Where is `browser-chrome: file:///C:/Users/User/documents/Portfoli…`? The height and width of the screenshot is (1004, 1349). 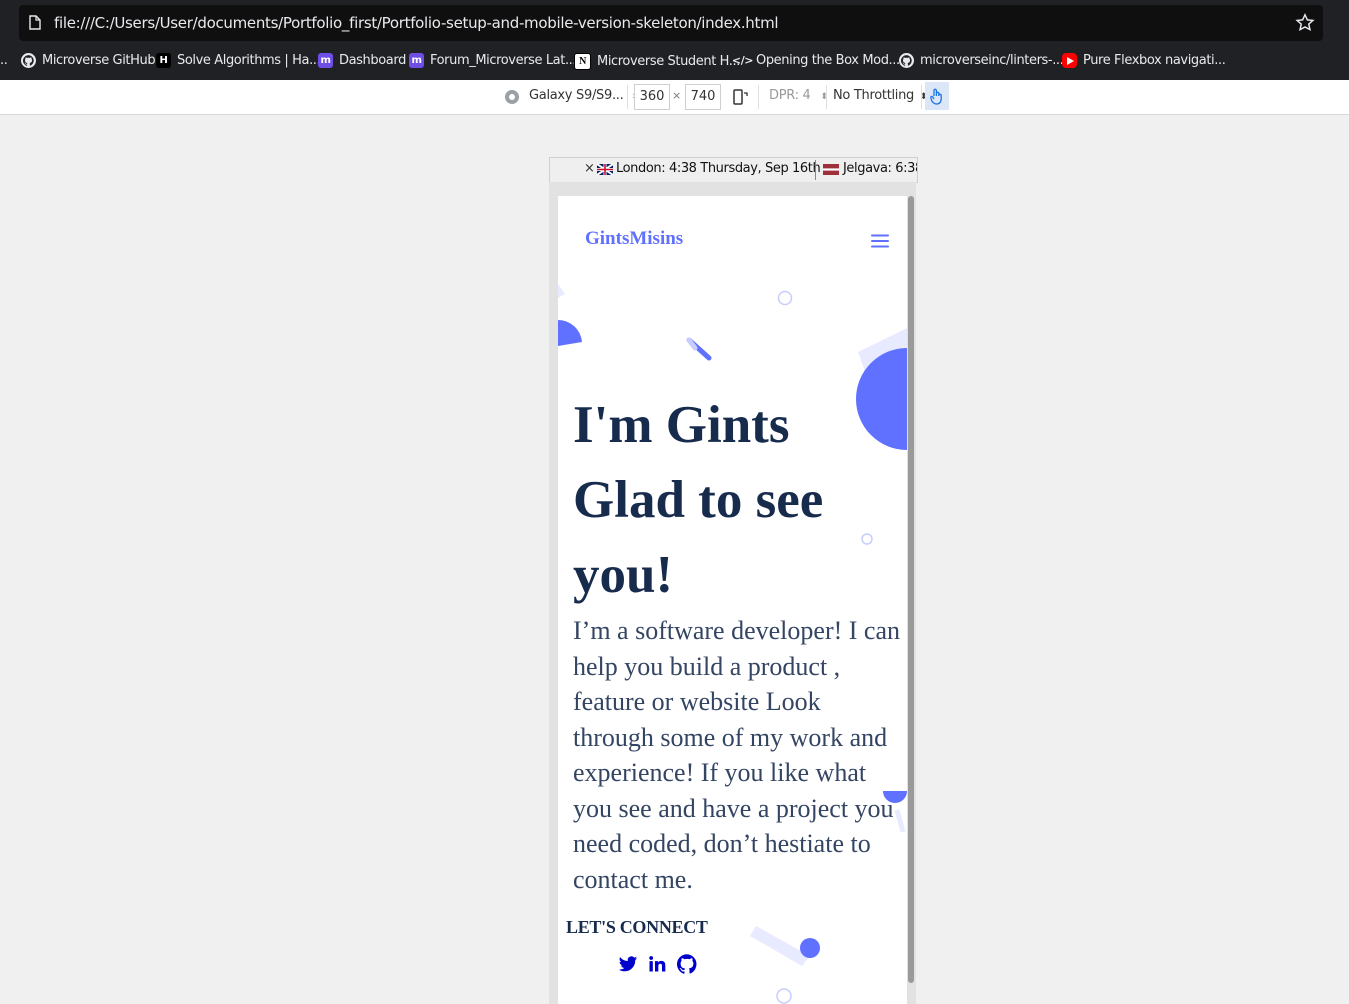 browser-chrome: file:///C:/Users/User/documents/Portfoli… is located at coordinates (674, 40).